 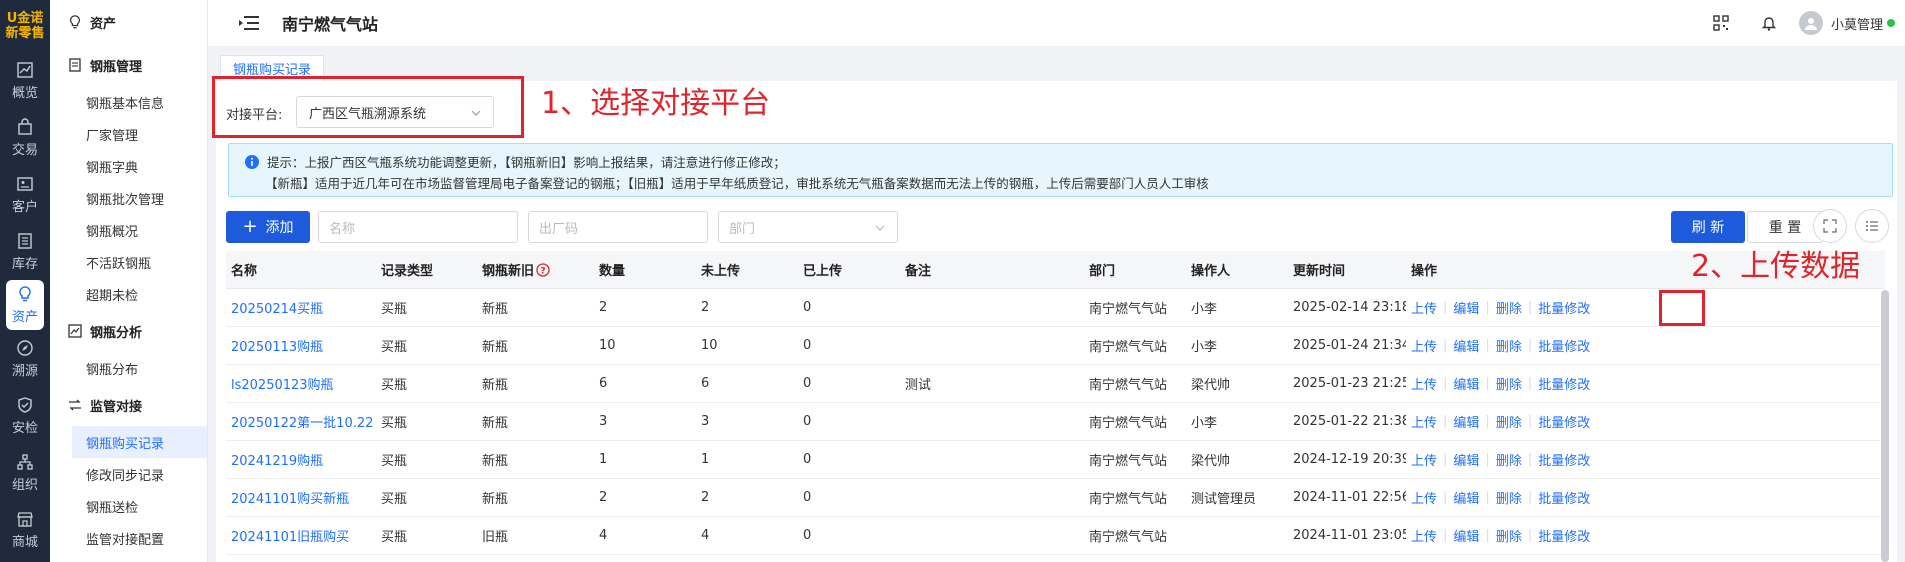 What do you see at coordinates (1721, 23) in the screenshot?
I see `qrcode-icon` at bounding box center [1721, 23].